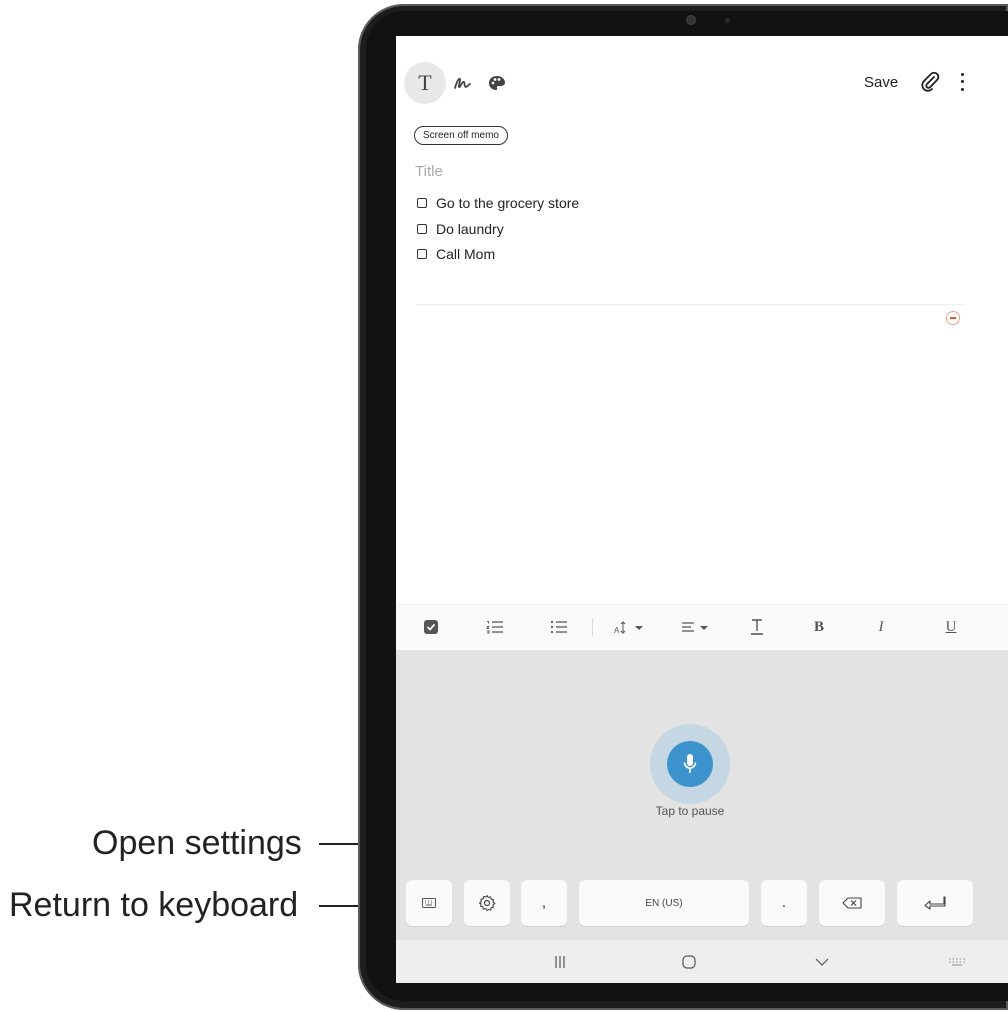 The image size is (1008, 1012). I want to click on checklist-item: Go to the grocery store, so click(498, 203).